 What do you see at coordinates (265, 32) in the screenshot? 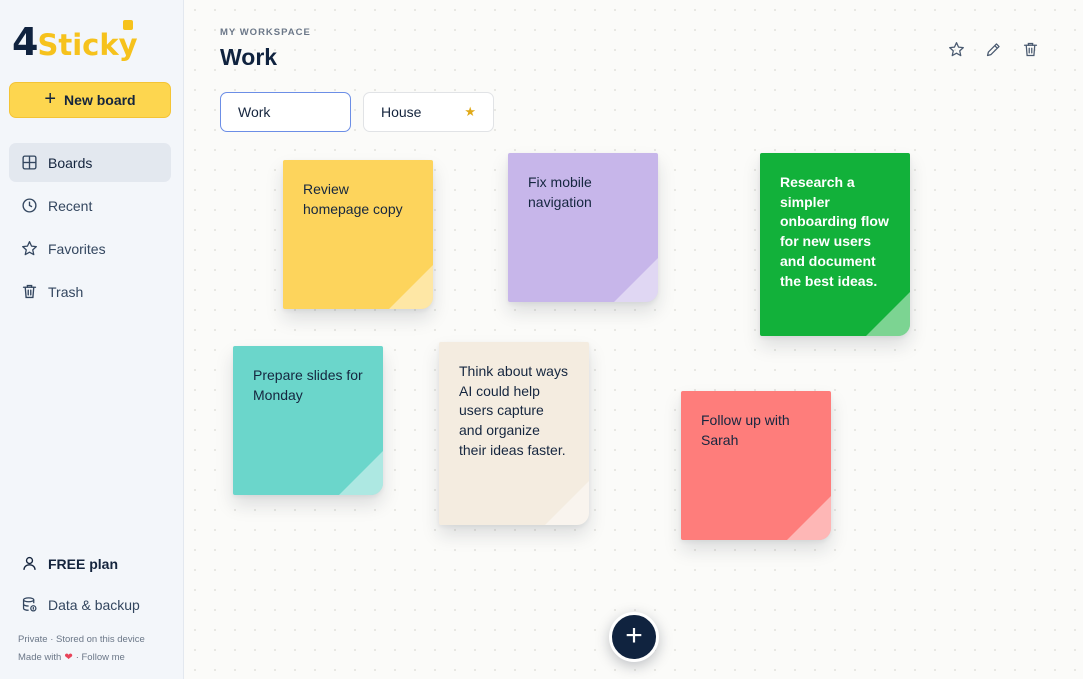
I see `workspace-label: MY WORKSPACE` at bounding box center [265, 32].